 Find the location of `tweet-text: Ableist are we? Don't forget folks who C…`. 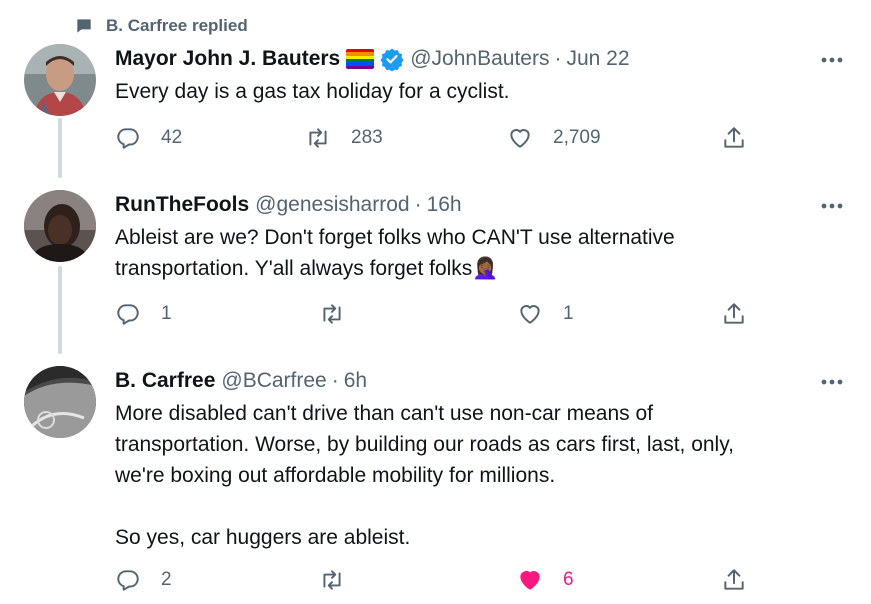

tweet-text: Ableist are we? Don't forget folks who C… is located at coordinates (475, 253).